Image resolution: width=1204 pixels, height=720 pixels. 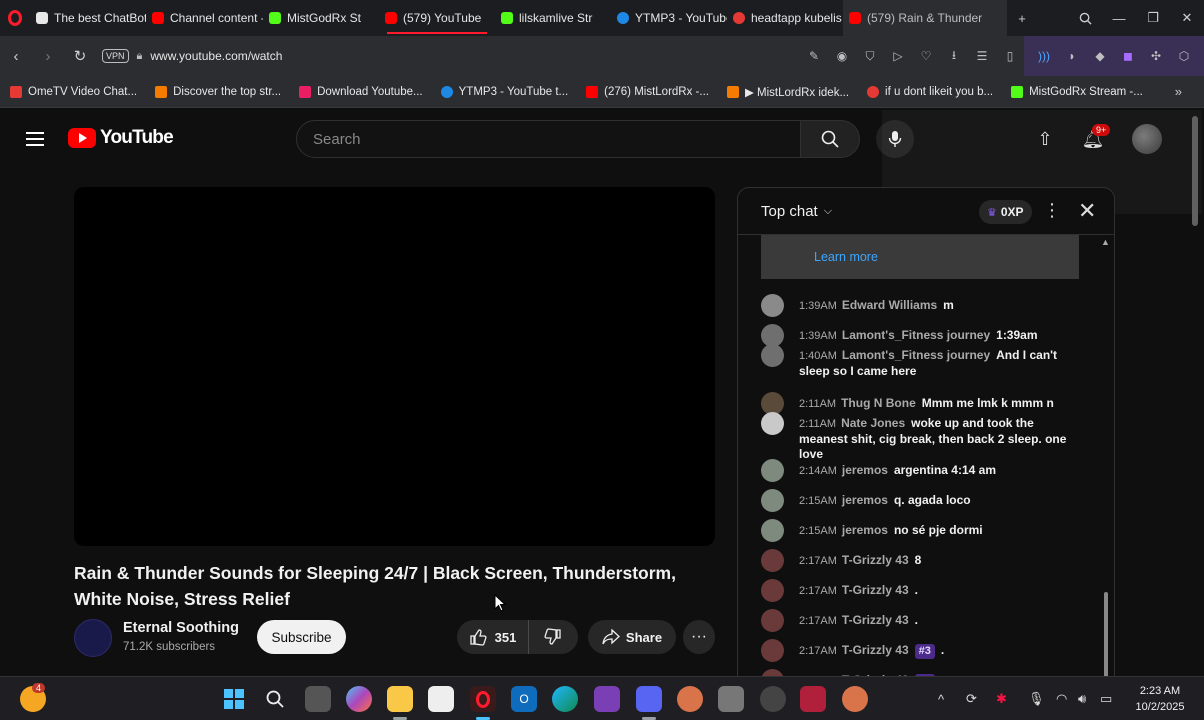 I want to click on chat-author-name: Lamont's_Fitness journey, so click(x=916, y=355).